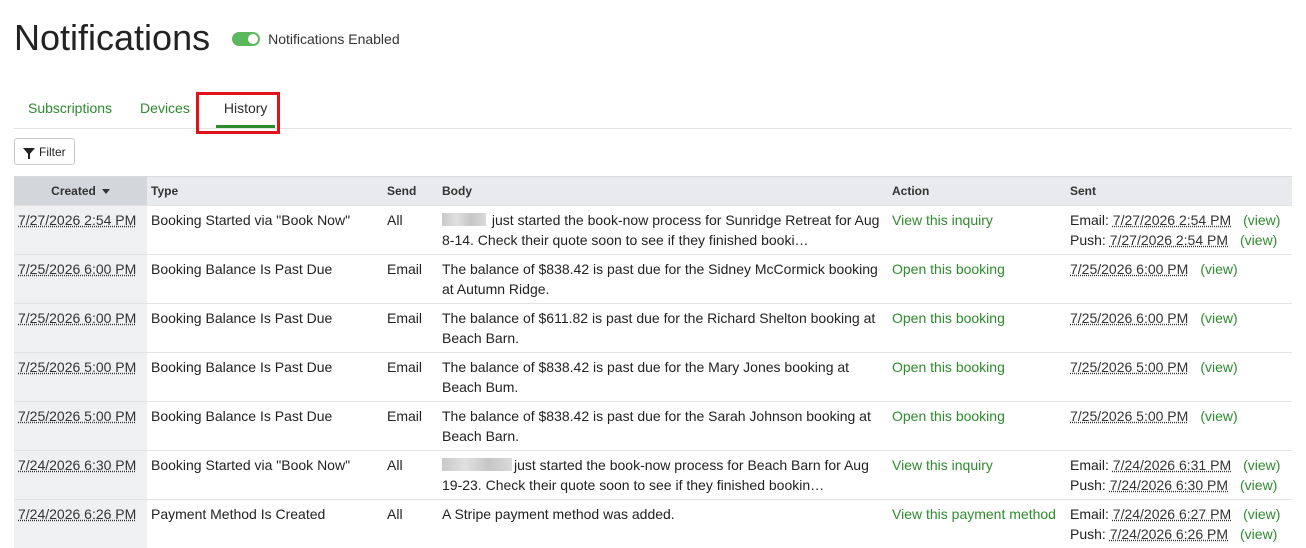 This screenshot has width=1306, height=548. I want to click on body-cell: A Stripe payment method was added., so click(663, 524).